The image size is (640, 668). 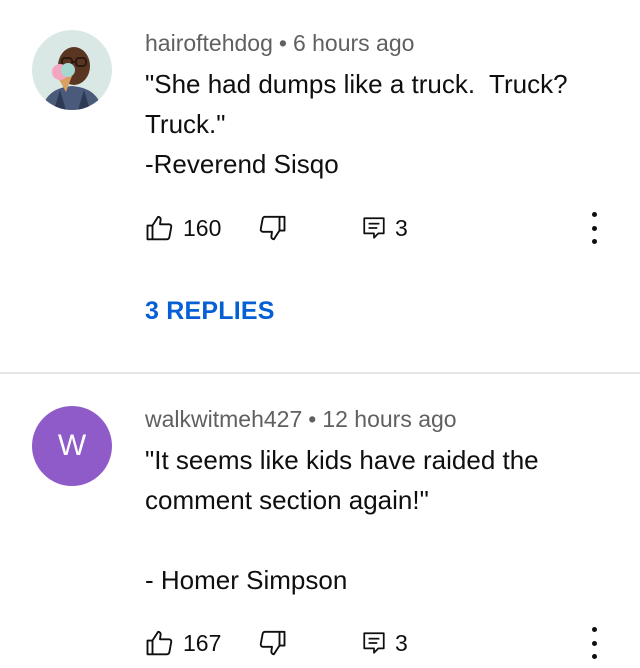 I want to click on comment-meta: hairoftehdog • 6 hours ago, so click(x=279, y=43).